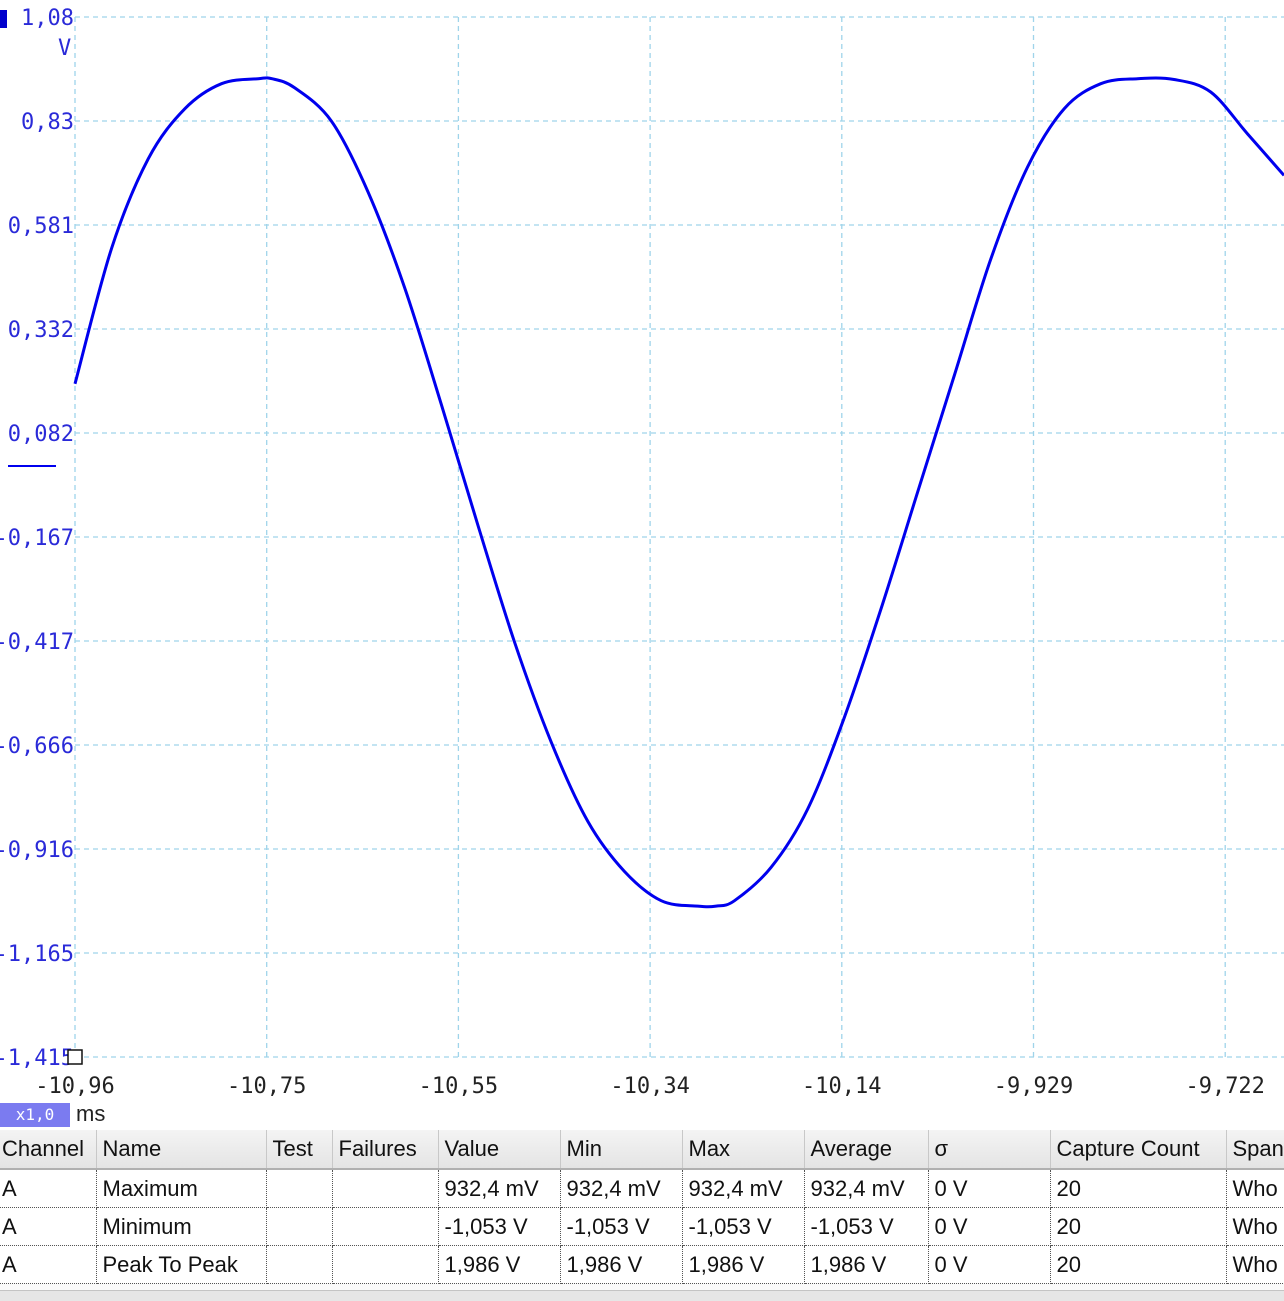 This screenshot has width=1284, height=1301. What do you see at coordinates (499, 1226) in the screenshot?
I see `cell-value: -1,053 V` at bounding box center [499, 1226].